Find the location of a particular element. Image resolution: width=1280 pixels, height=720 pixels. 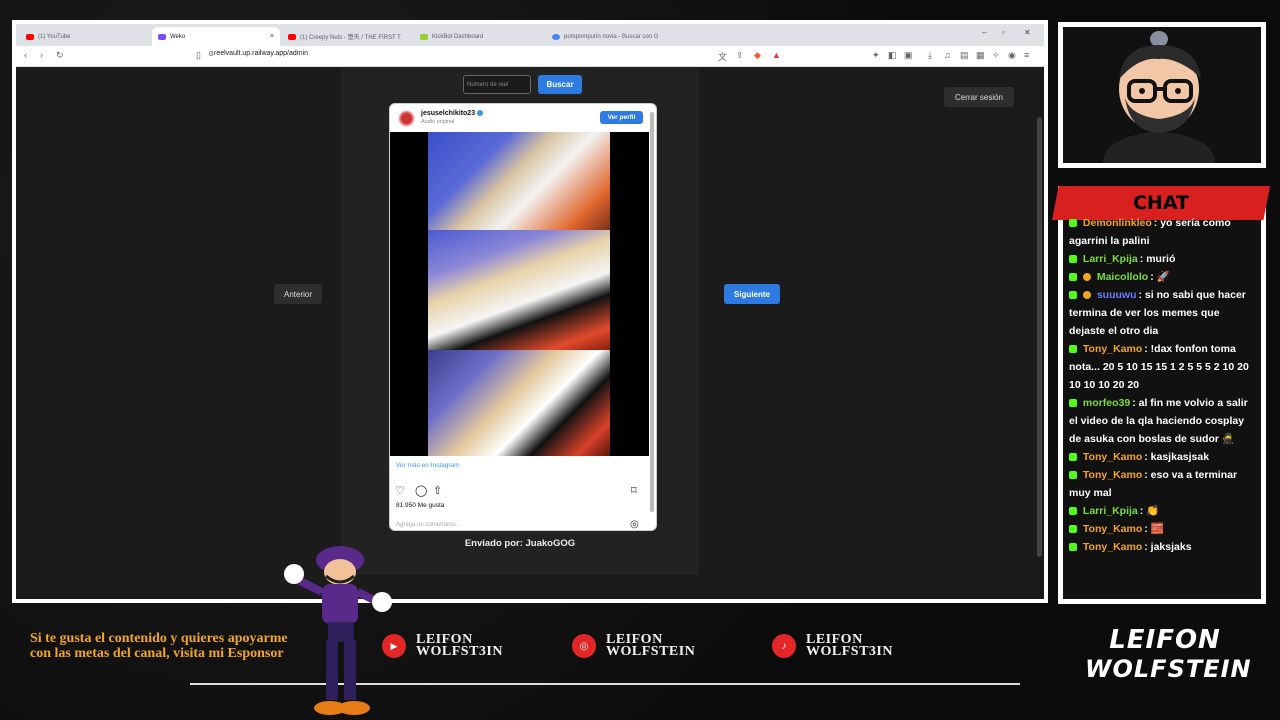

chat-text: : 🚀 is located at coordinates (1160, 277).